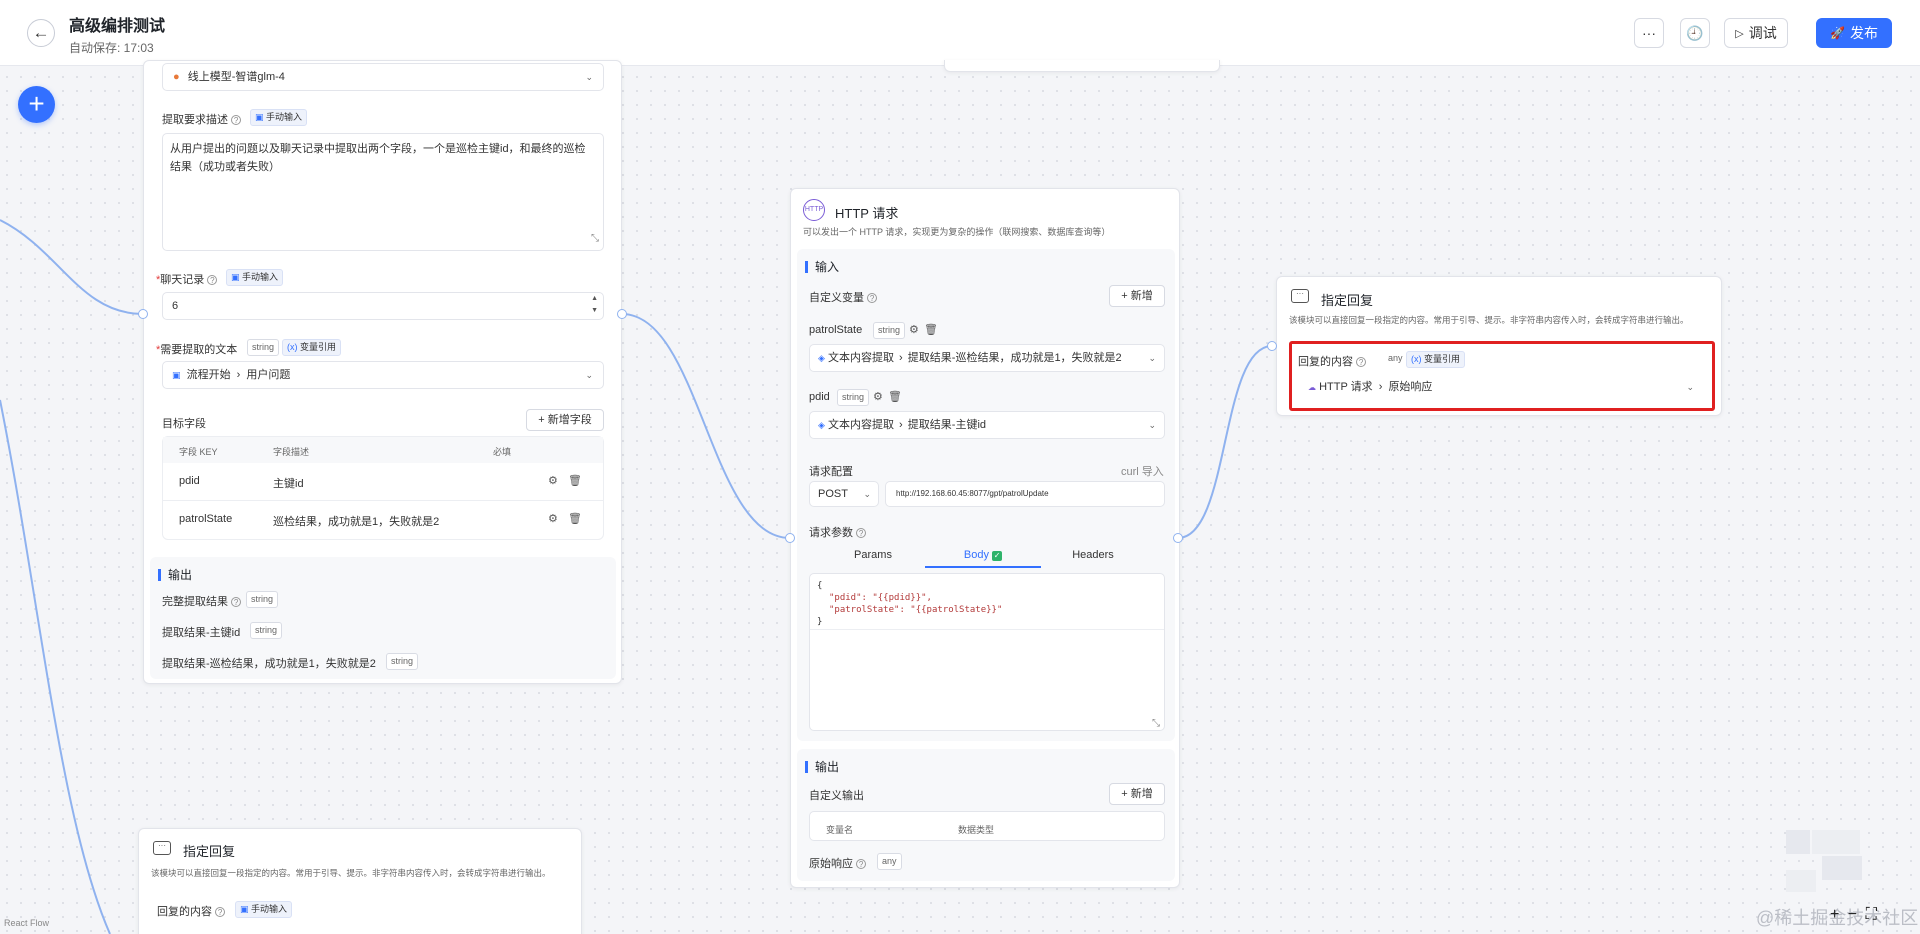 The height and width of the screenshot is (934, 1920). What do you see at coordinates (197, 350) in the screenshot?
I see `text-label-row: *需要提取的文本` at bounding box center [197, 350].